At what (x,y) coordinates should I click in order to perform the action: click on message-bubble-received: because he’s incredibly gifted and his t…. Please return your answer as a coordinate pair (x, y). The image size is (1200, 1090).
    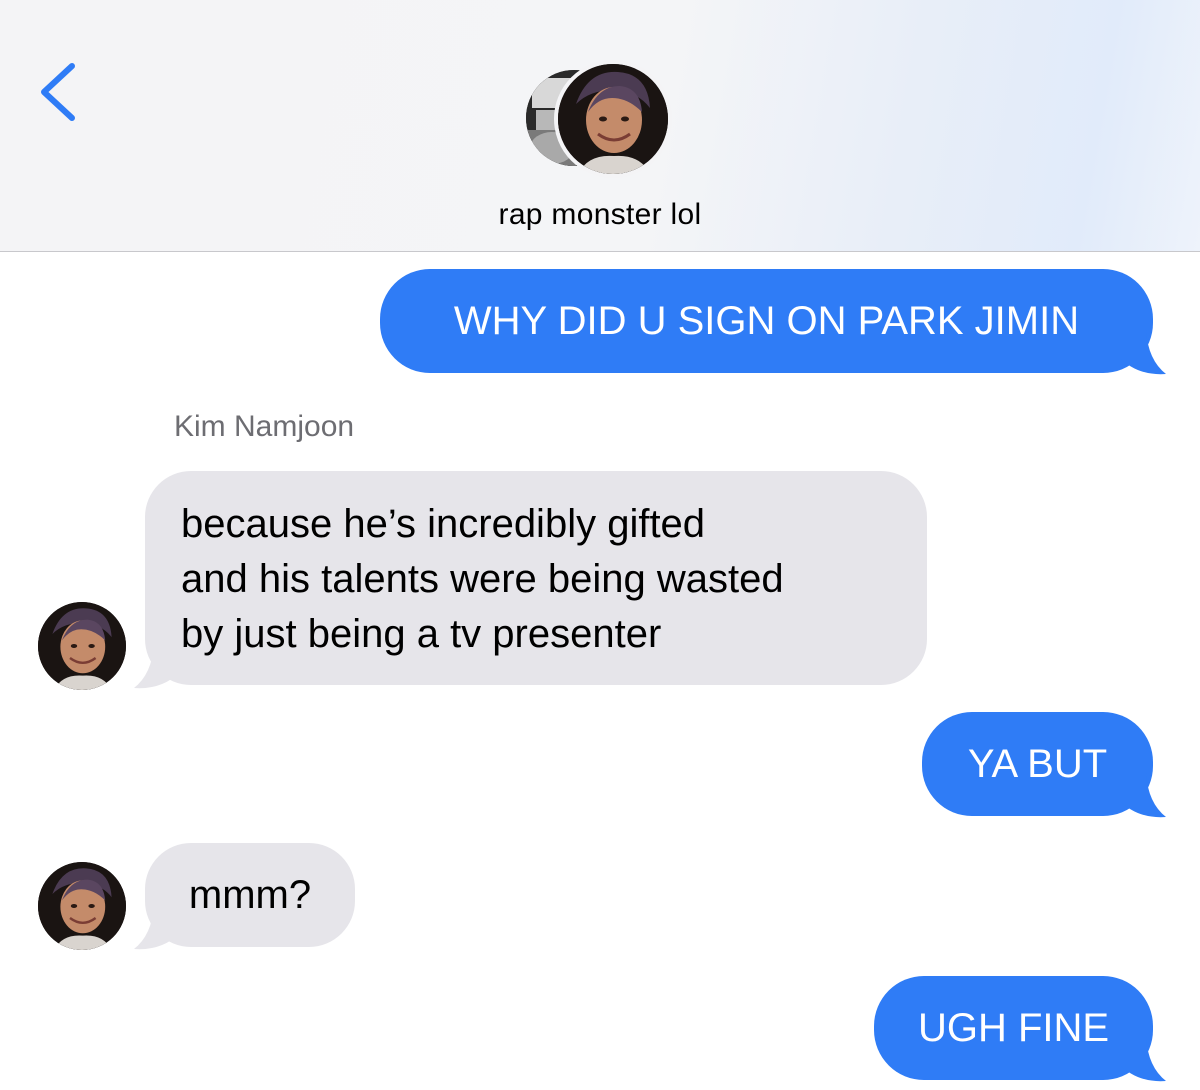
    Looking at the image, I should click on (536, 578).